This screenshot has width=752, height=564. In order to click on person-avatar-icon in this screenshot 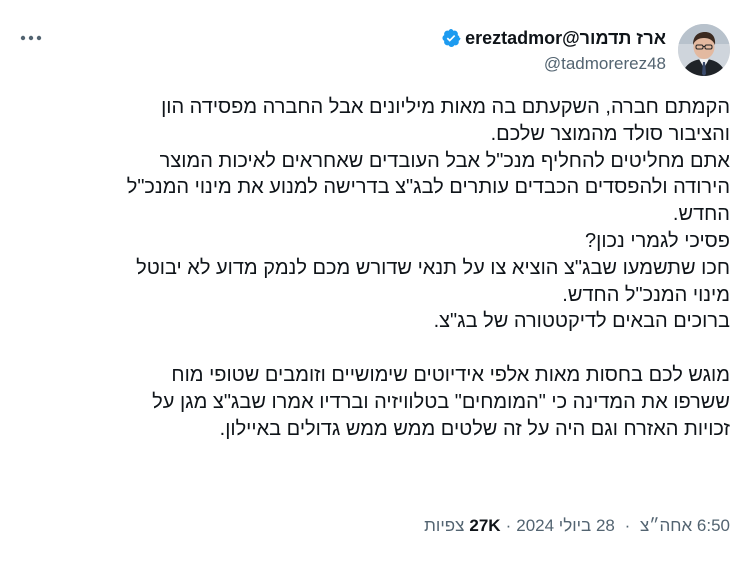, I will do `click(704, 50)`.